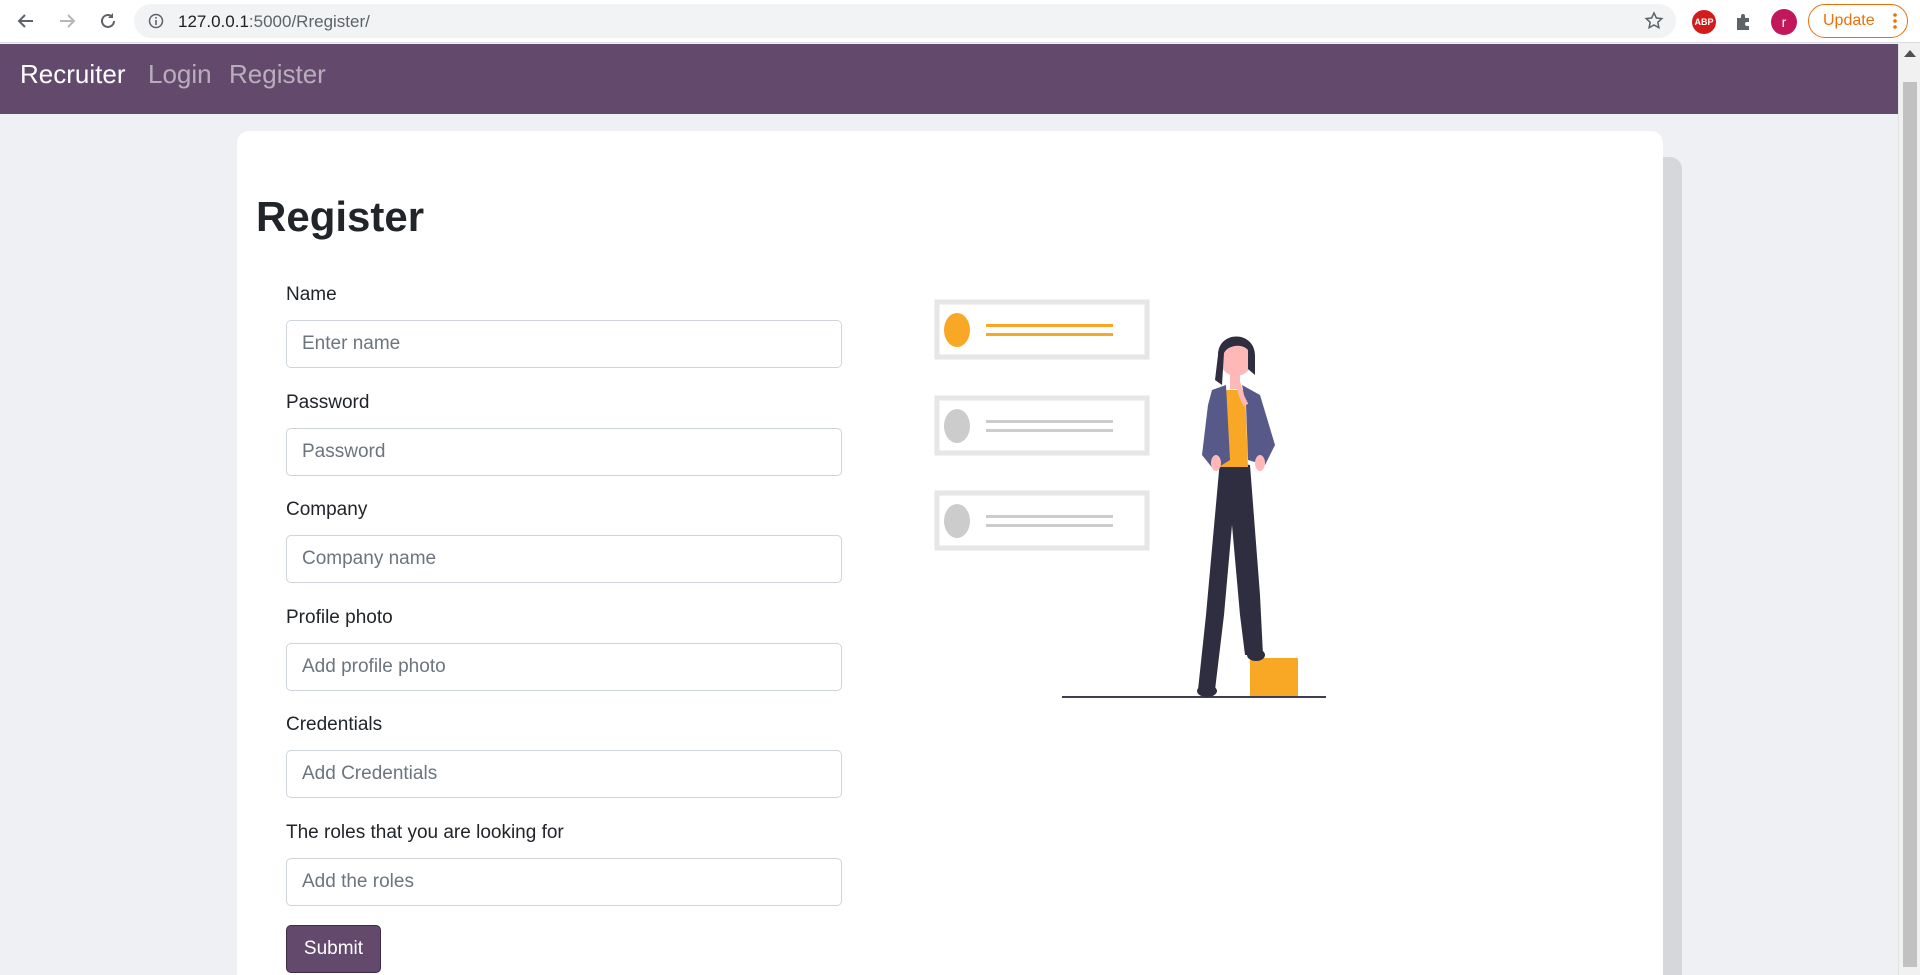  What do you see at coordinates (327, 509) in the screenshot?
I see `company-label: Company` at bounding box center [327, 509].